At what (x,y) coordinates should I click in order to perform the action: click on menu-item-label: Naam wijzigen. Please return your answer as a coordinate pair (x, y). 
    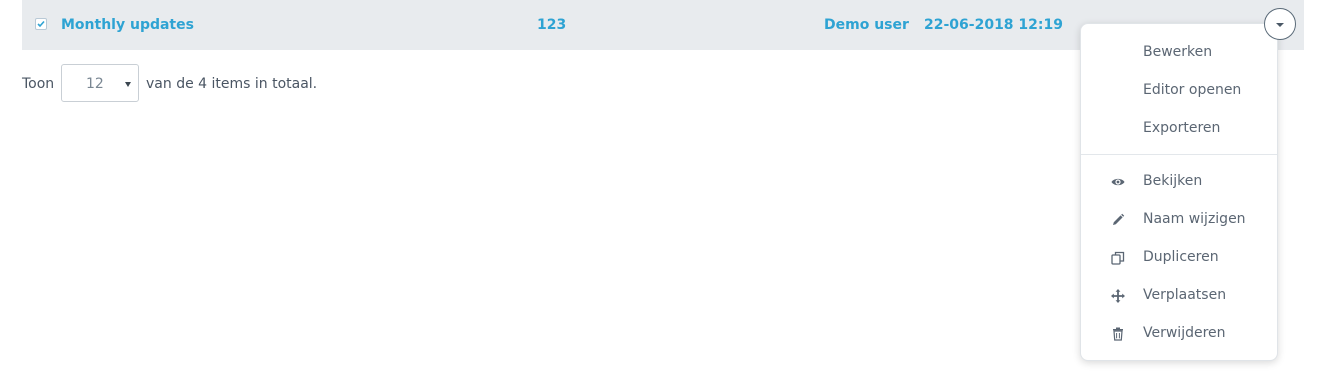
    Looking at the image, I should click on (1194, 219).